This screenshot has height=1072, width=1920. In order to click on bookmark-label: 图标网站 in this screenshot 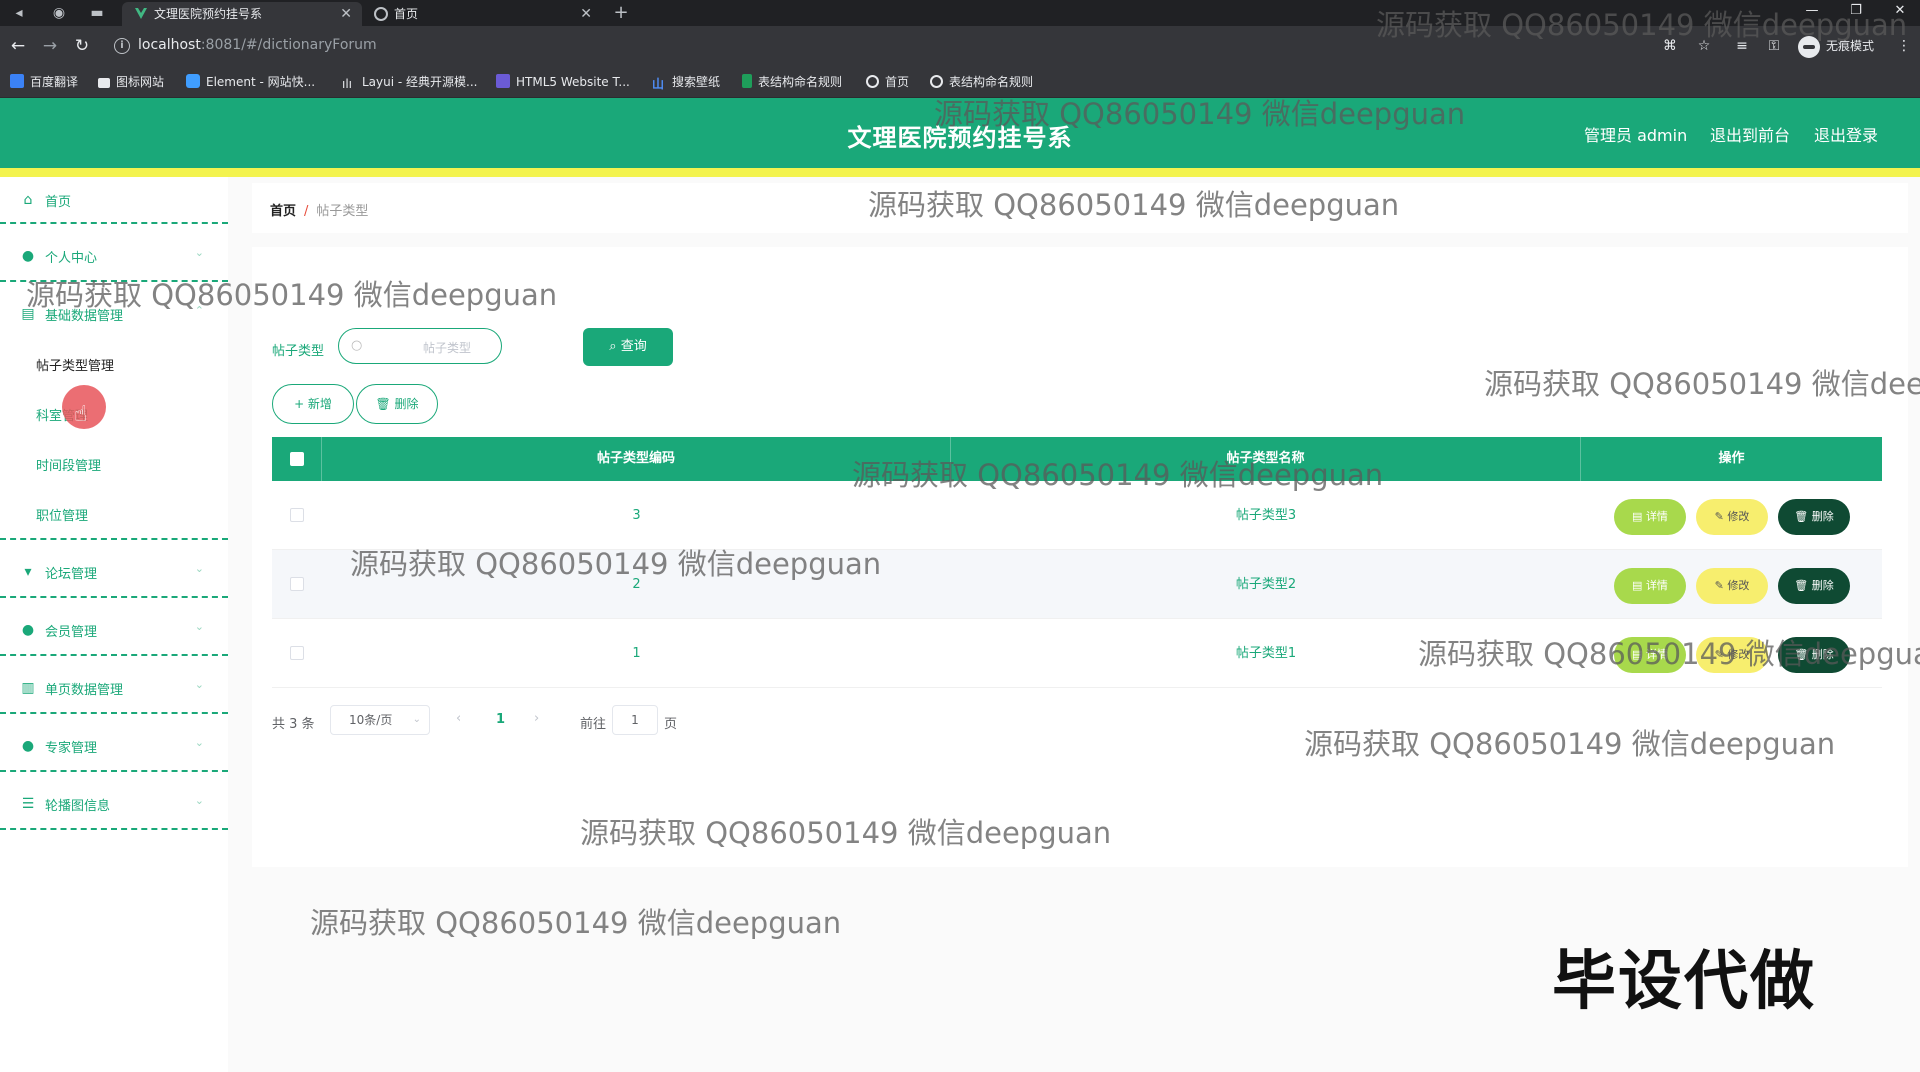, I will do `click(140, 82)`.